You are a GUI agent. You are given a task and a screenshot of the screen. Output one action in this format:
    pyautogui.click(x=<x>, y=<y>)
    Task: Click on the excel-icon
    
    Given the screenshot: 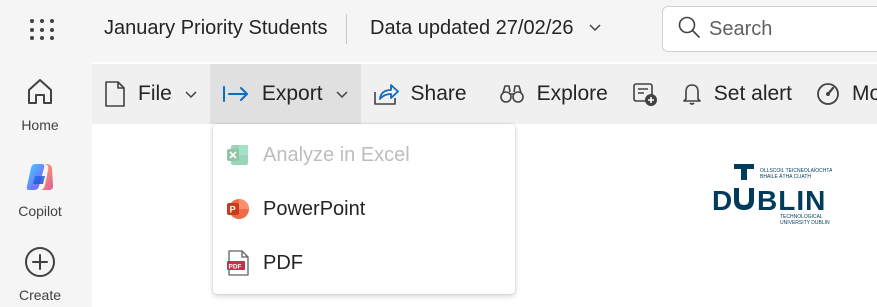 What is the action you would take?
    pyautogui.click(x=238, y=155)
    